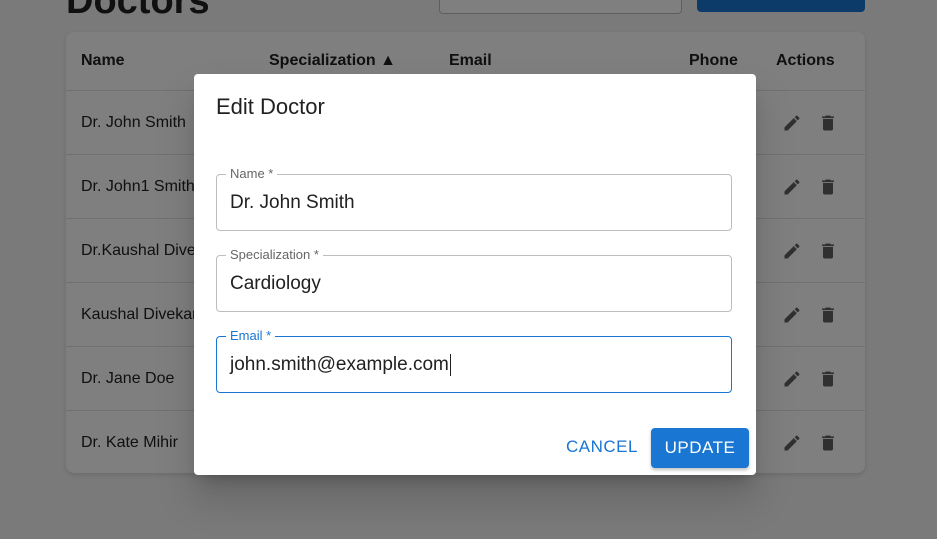  I want to click on email-input-value: john.smith@example.com, so click(339, 364).